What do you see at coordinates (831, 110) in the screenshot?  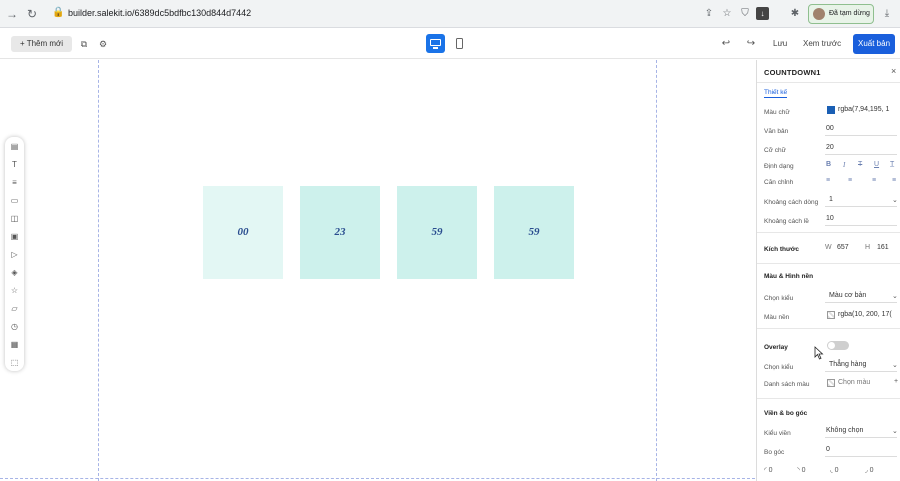 I see `text-color-swatch` at bounding box center [831, 110].